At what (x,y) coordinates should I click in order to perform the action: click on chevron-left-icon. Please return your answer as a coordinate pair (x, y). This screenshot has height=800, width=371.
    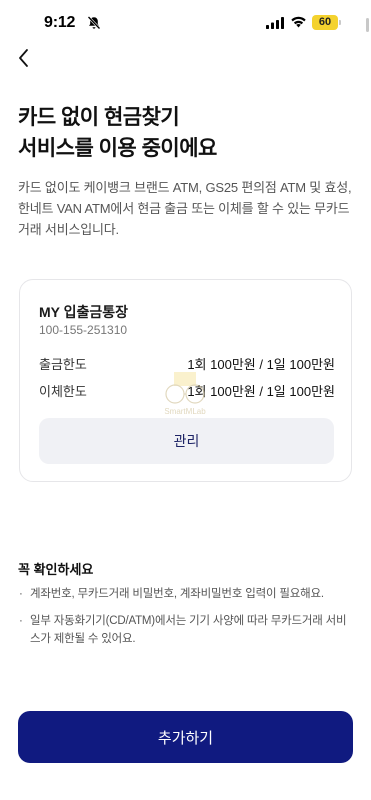
    Looking at the image, I should click on (23, 58).